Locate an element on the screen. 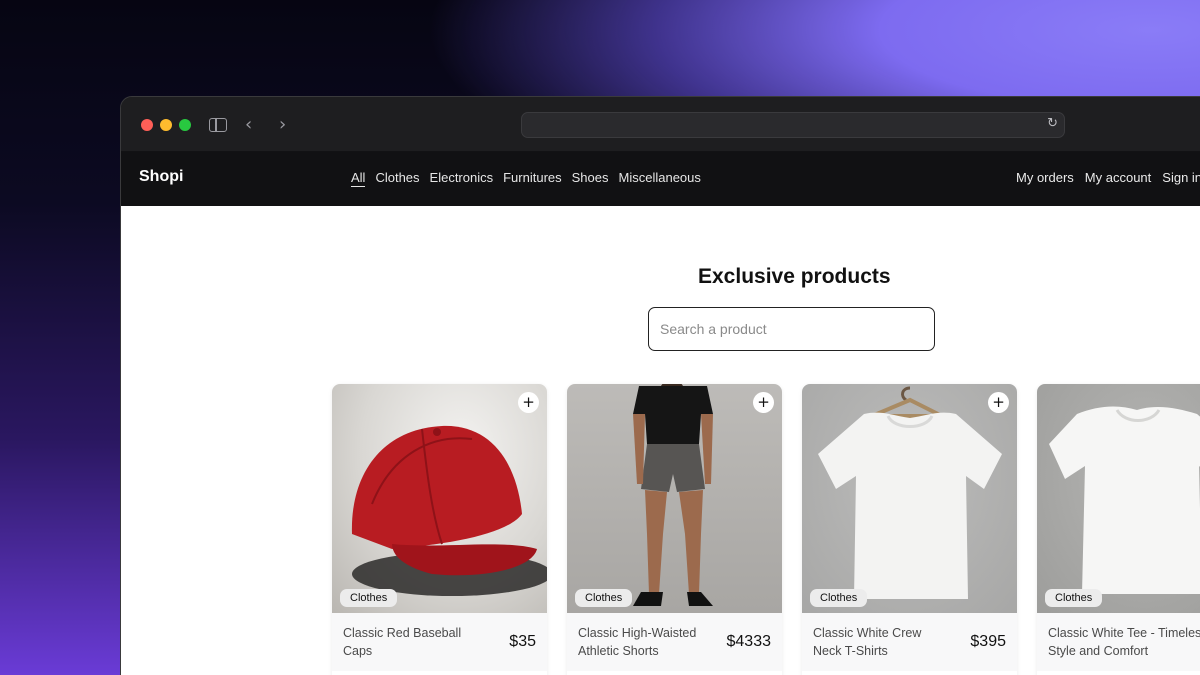 The image size is (1200, 675). white-tshirt-illustration is located at coordinates (910, 492).